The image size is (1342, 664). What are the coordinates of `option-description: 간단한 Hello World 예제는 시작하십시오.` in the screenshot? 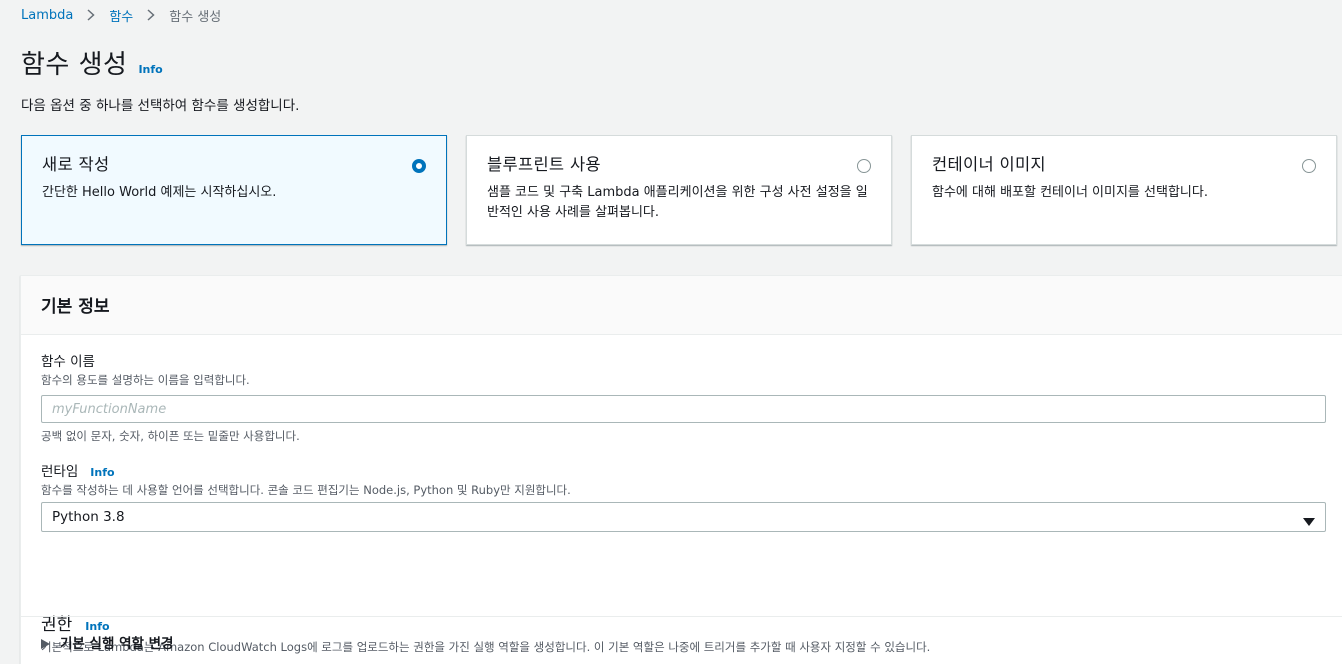 It's located at (159, 192).